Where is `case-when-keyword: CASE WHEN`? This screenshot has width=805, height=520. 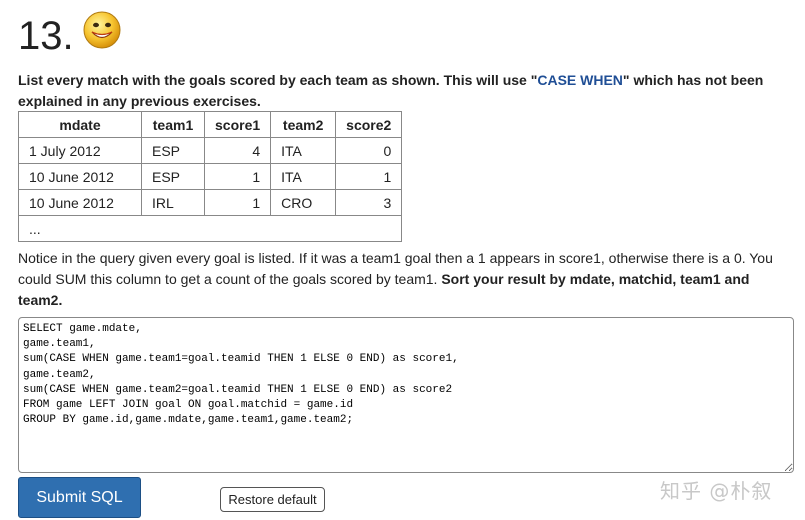 case-when-keyword: CASE WHEN is located at coordinates (580, 80).